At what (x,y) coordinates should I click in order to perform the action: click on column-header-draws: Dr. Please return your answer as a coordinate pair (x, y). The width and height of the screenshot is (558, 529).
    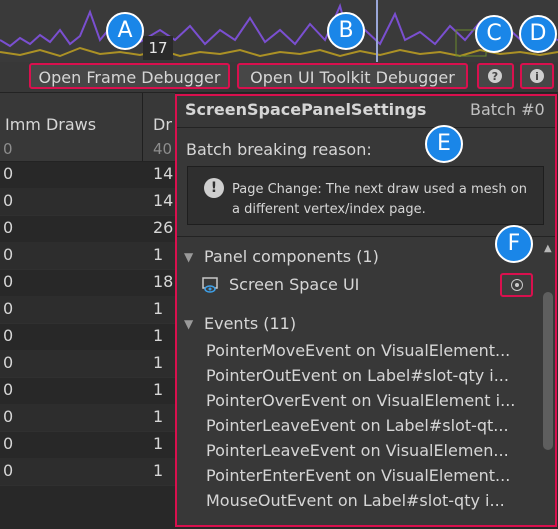
    Looking at the image, I should click on (162, 124).